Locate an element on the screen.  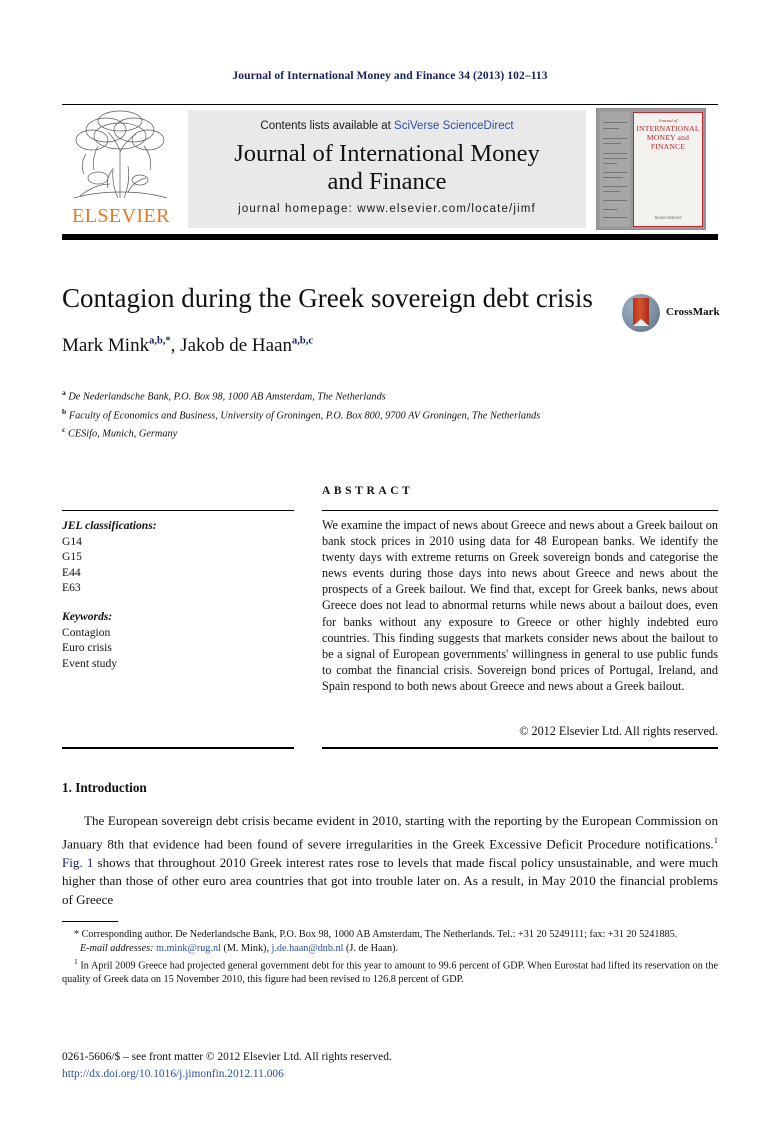
elsevier-tree-icon is located at coordinates (120, 154).